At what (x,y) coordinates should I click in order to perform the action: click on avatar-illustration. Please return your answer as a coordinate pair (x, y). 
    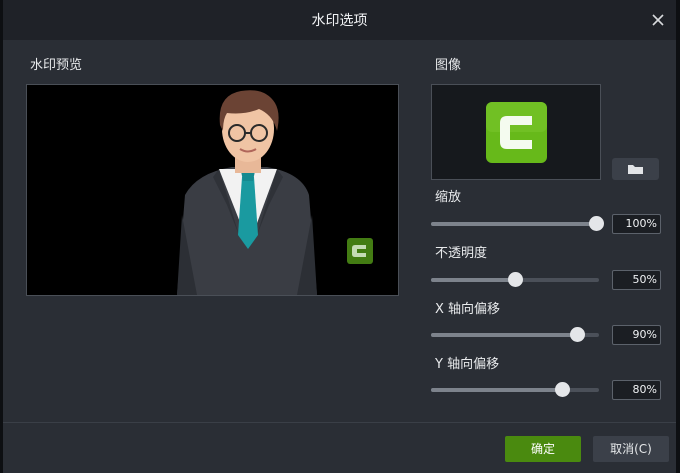
    Looking at the image, I should click on (275, 192).